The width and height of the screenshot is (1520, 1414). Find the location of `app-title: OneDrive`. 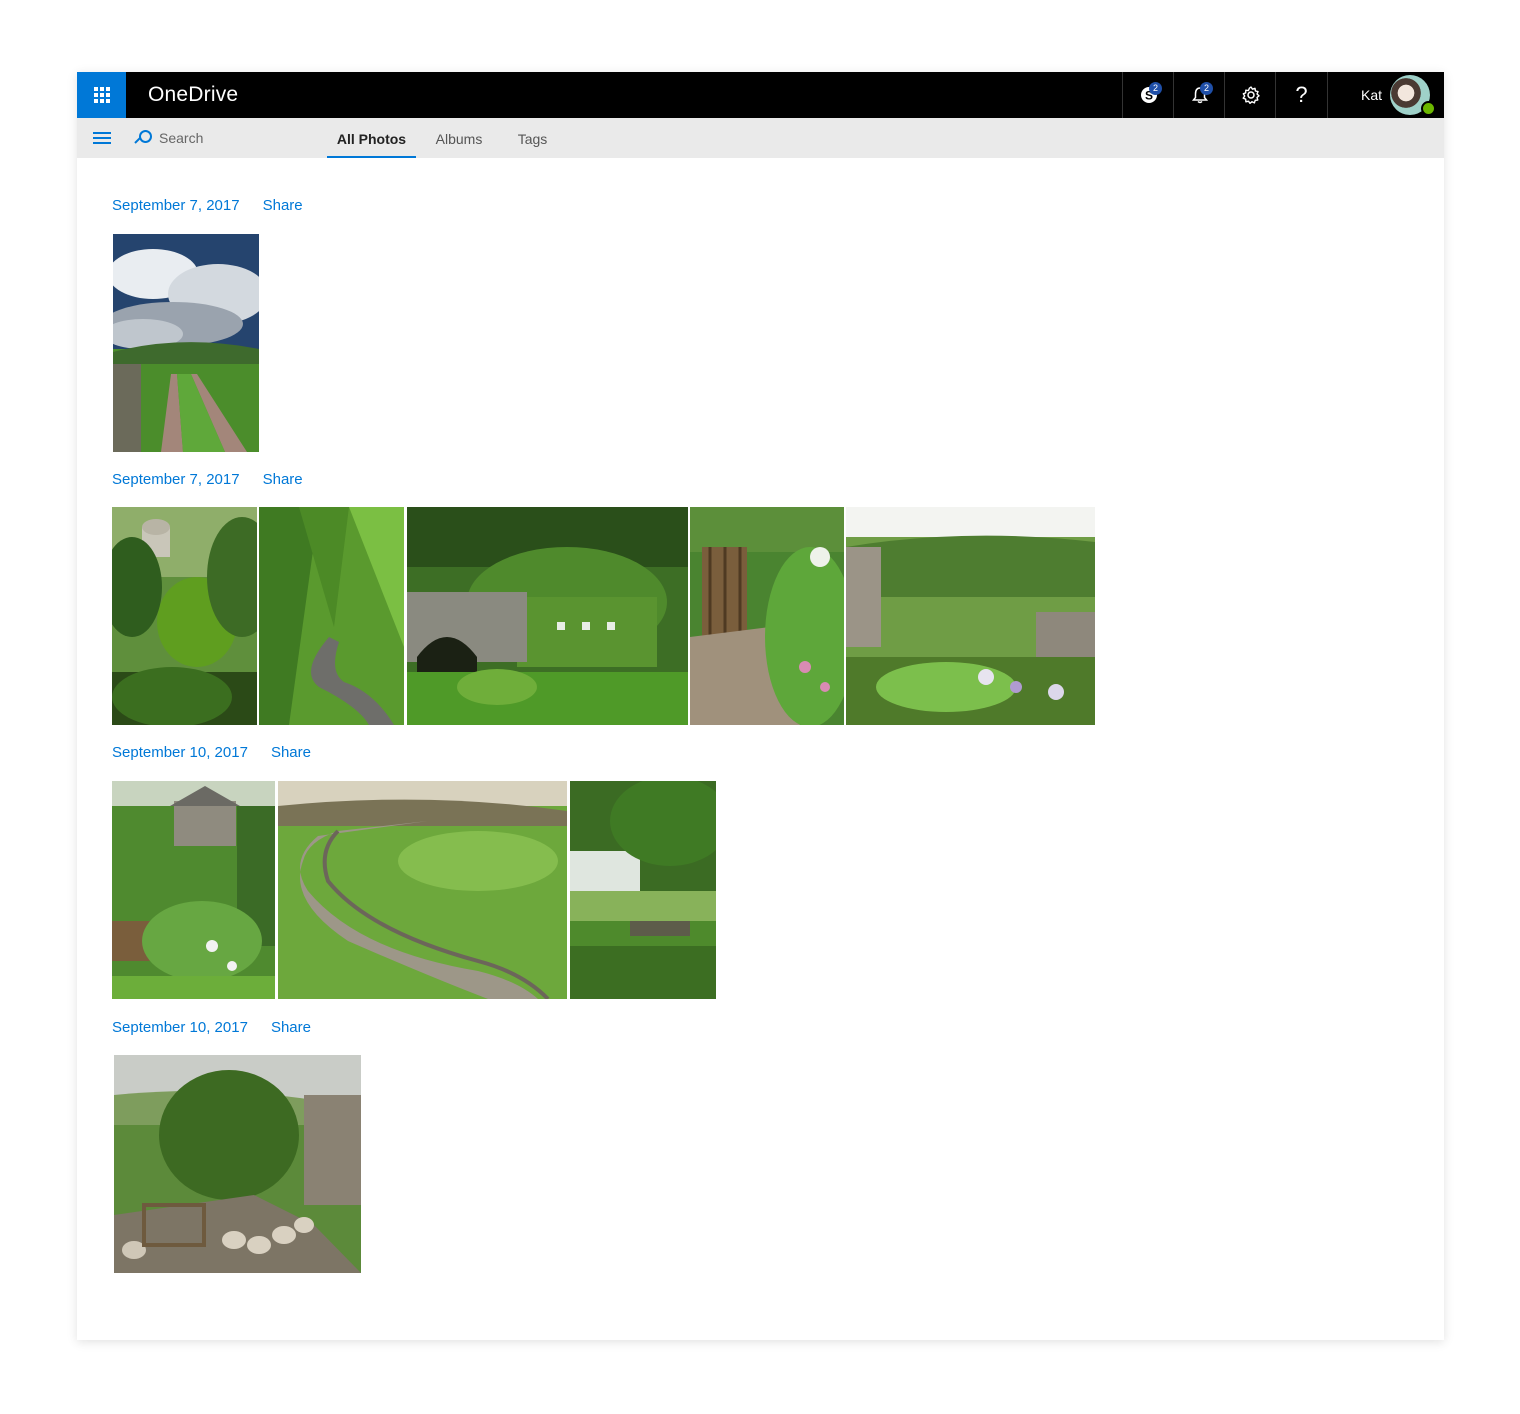

app-title: OneDrive is located at coordinates (193, 95).